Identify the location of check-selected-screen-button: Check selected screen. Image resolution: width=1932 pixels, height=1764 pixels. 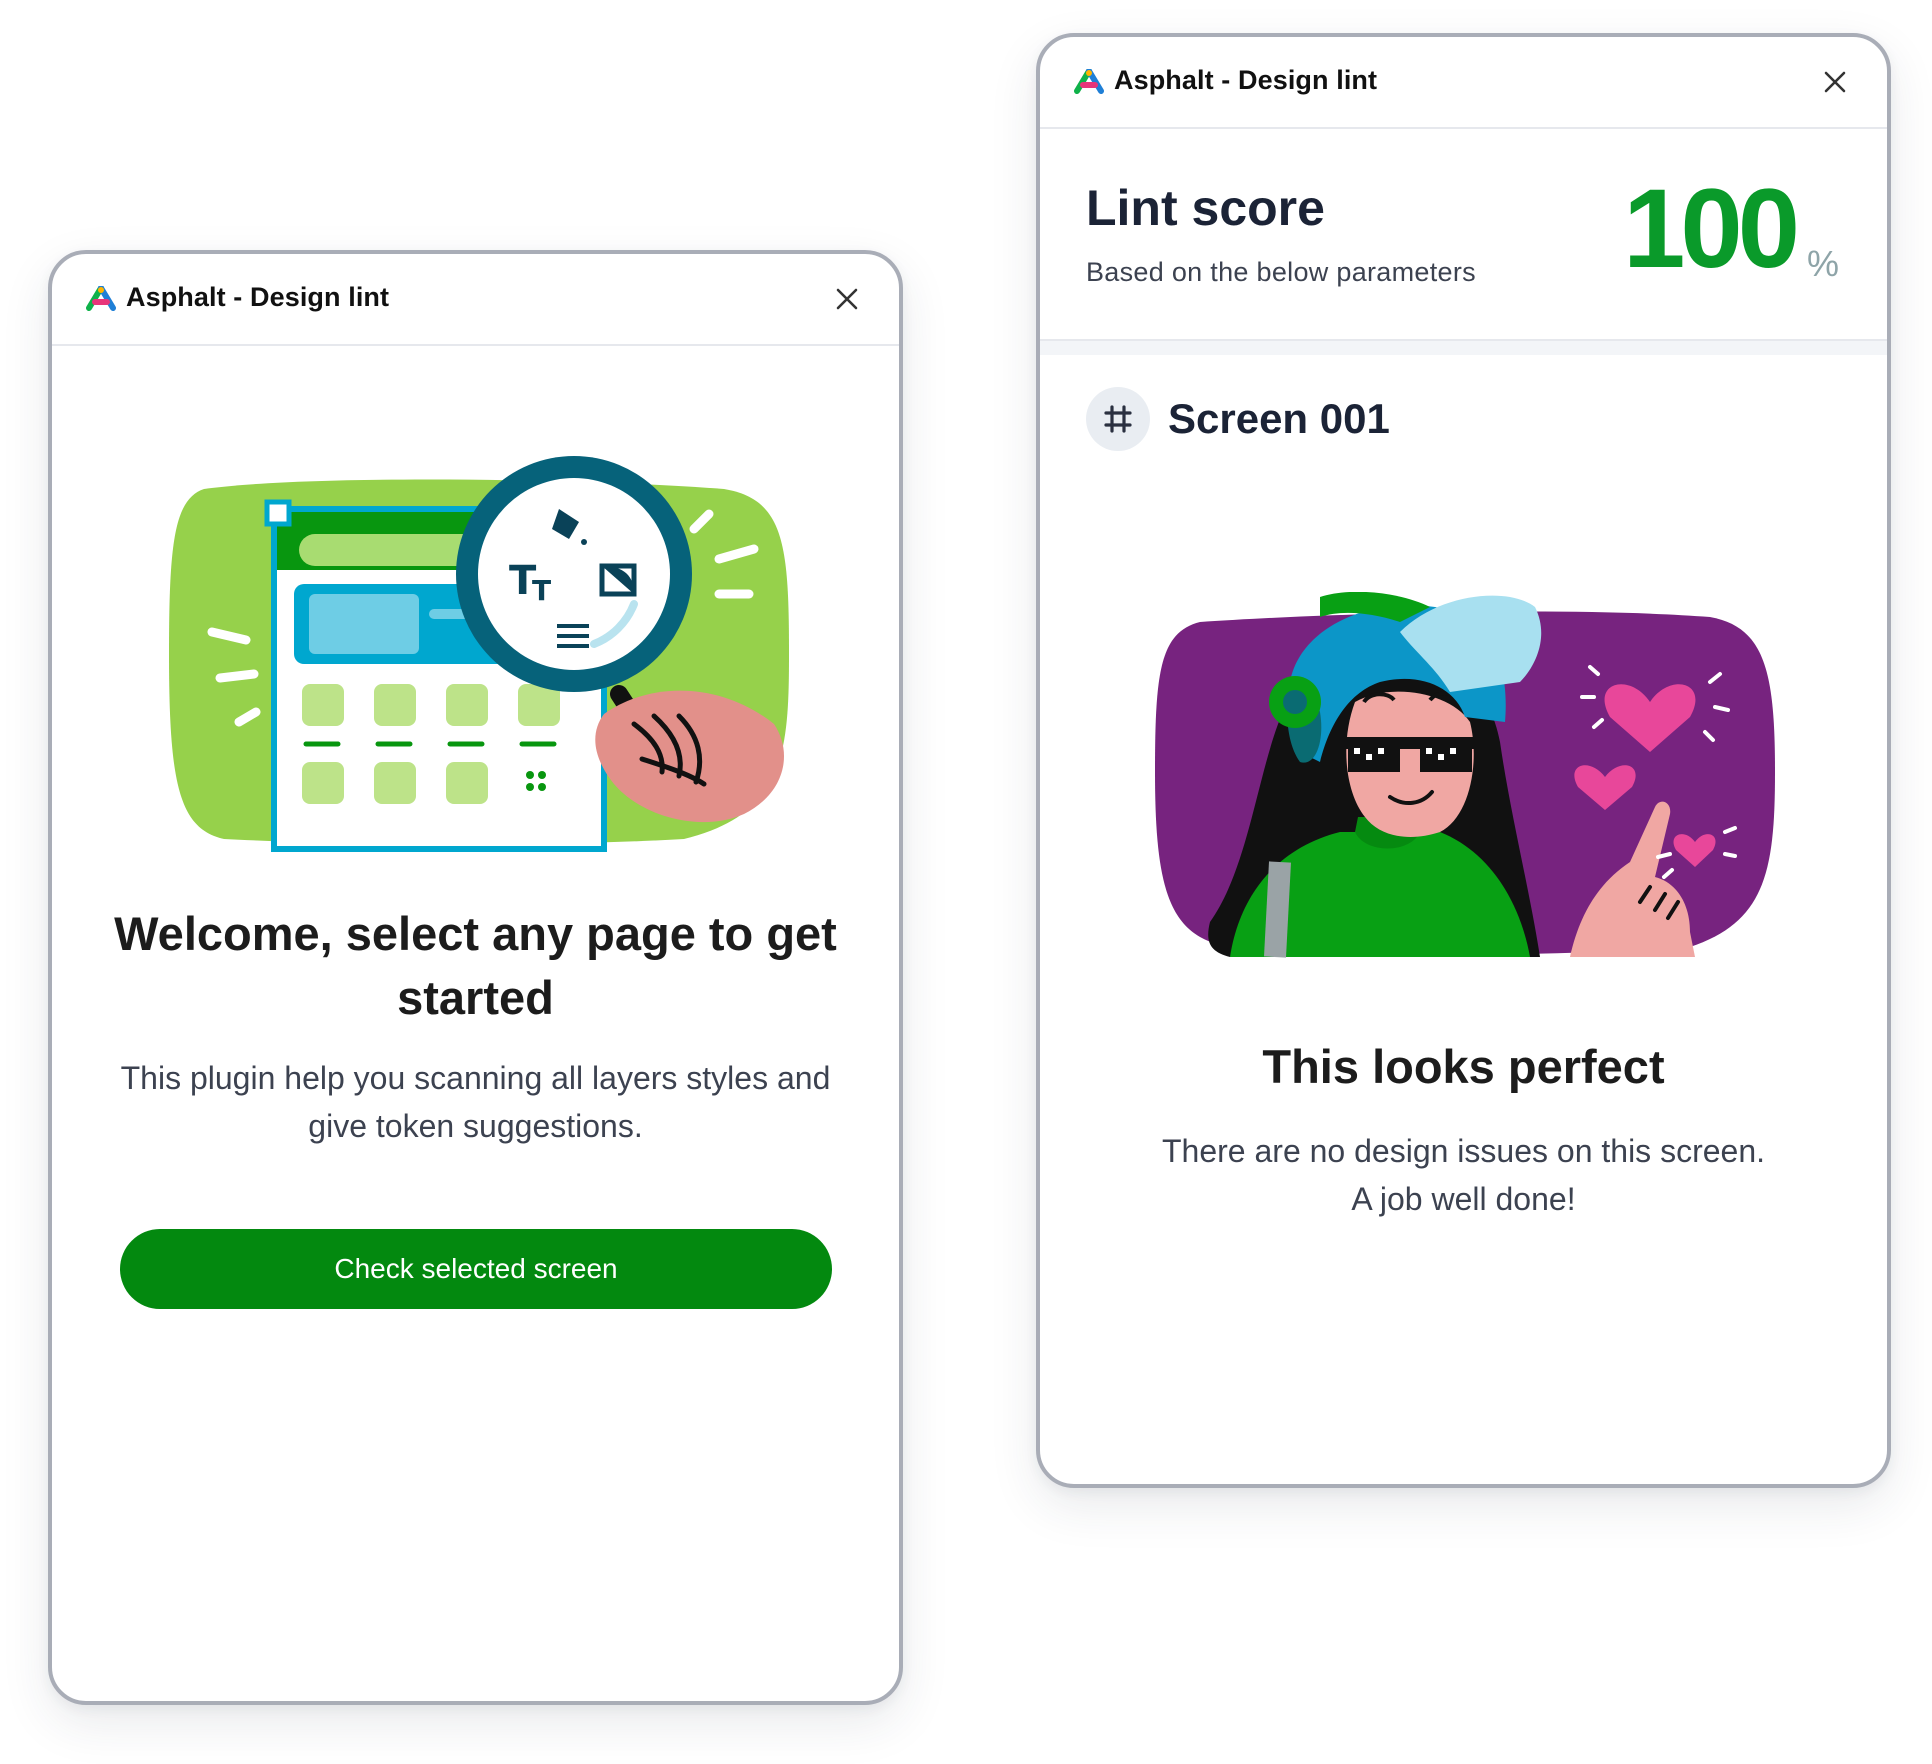
(476, 1269).